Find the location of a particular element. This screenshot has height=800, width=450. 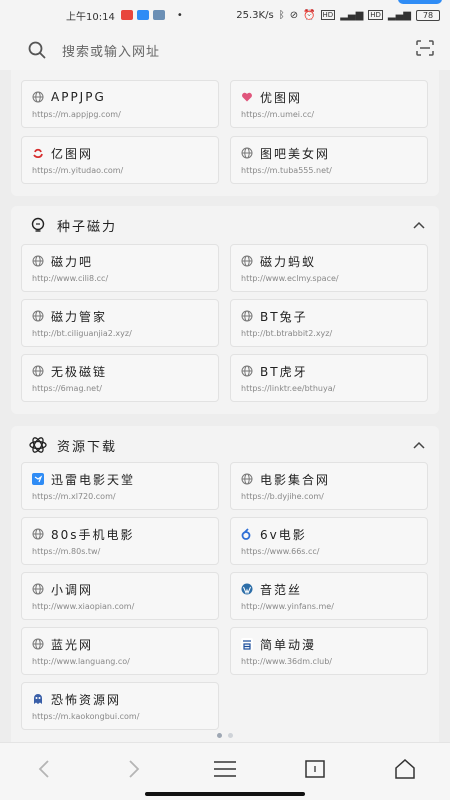

site-tile: APPJPG https://m.appjpg.com/ is located at coordinates (120, 104).